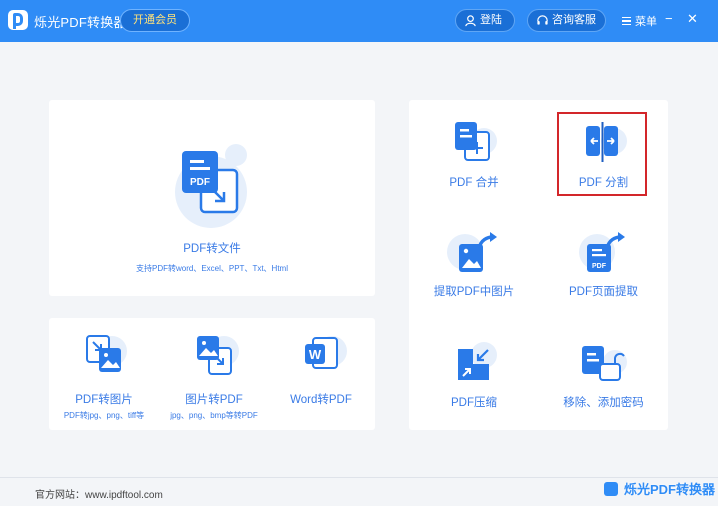  Describe the element at coordinates (574, 20) in the screenshot. I see `customer-service-label: 咨询客服` at that location.